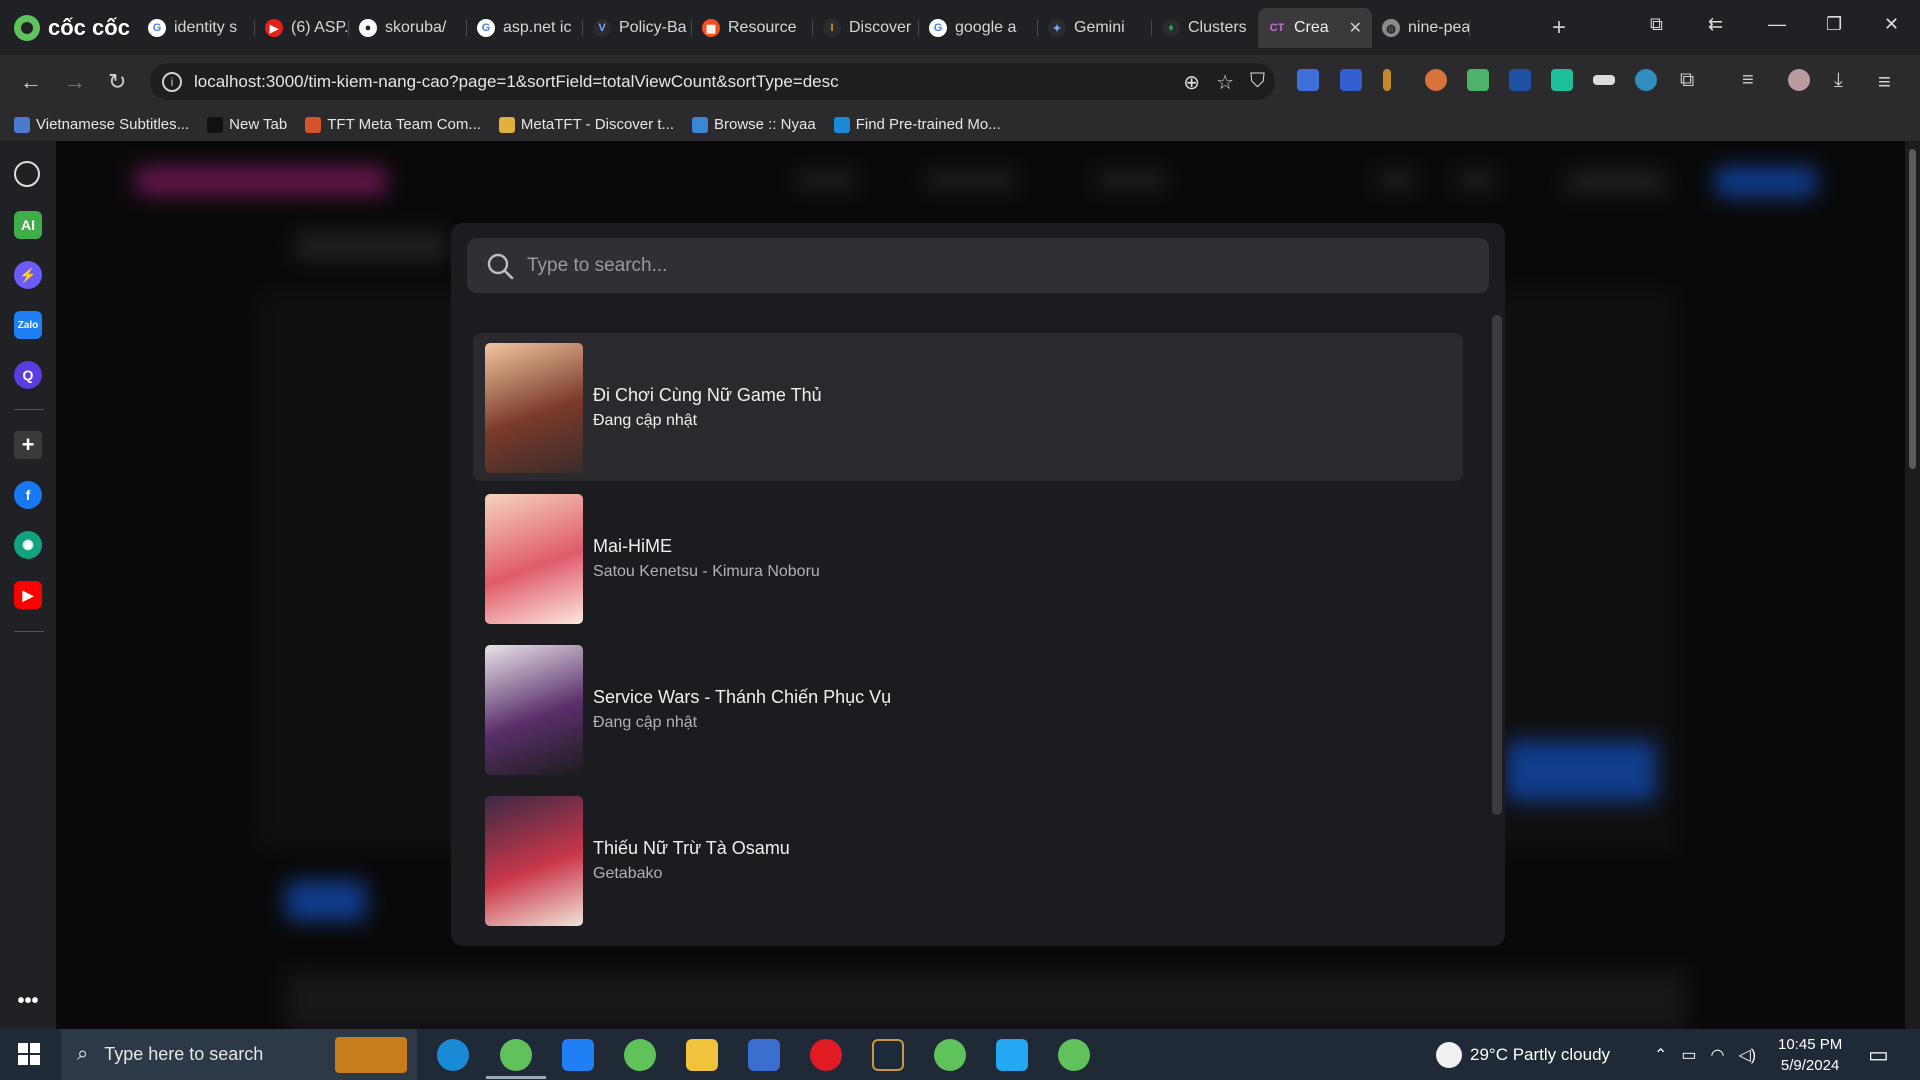 The image size is (1920, 1080). Describe the element at coordinates (1095, 28) in the screenshot. I see `tab-item: ✦ Gemini` at that location.